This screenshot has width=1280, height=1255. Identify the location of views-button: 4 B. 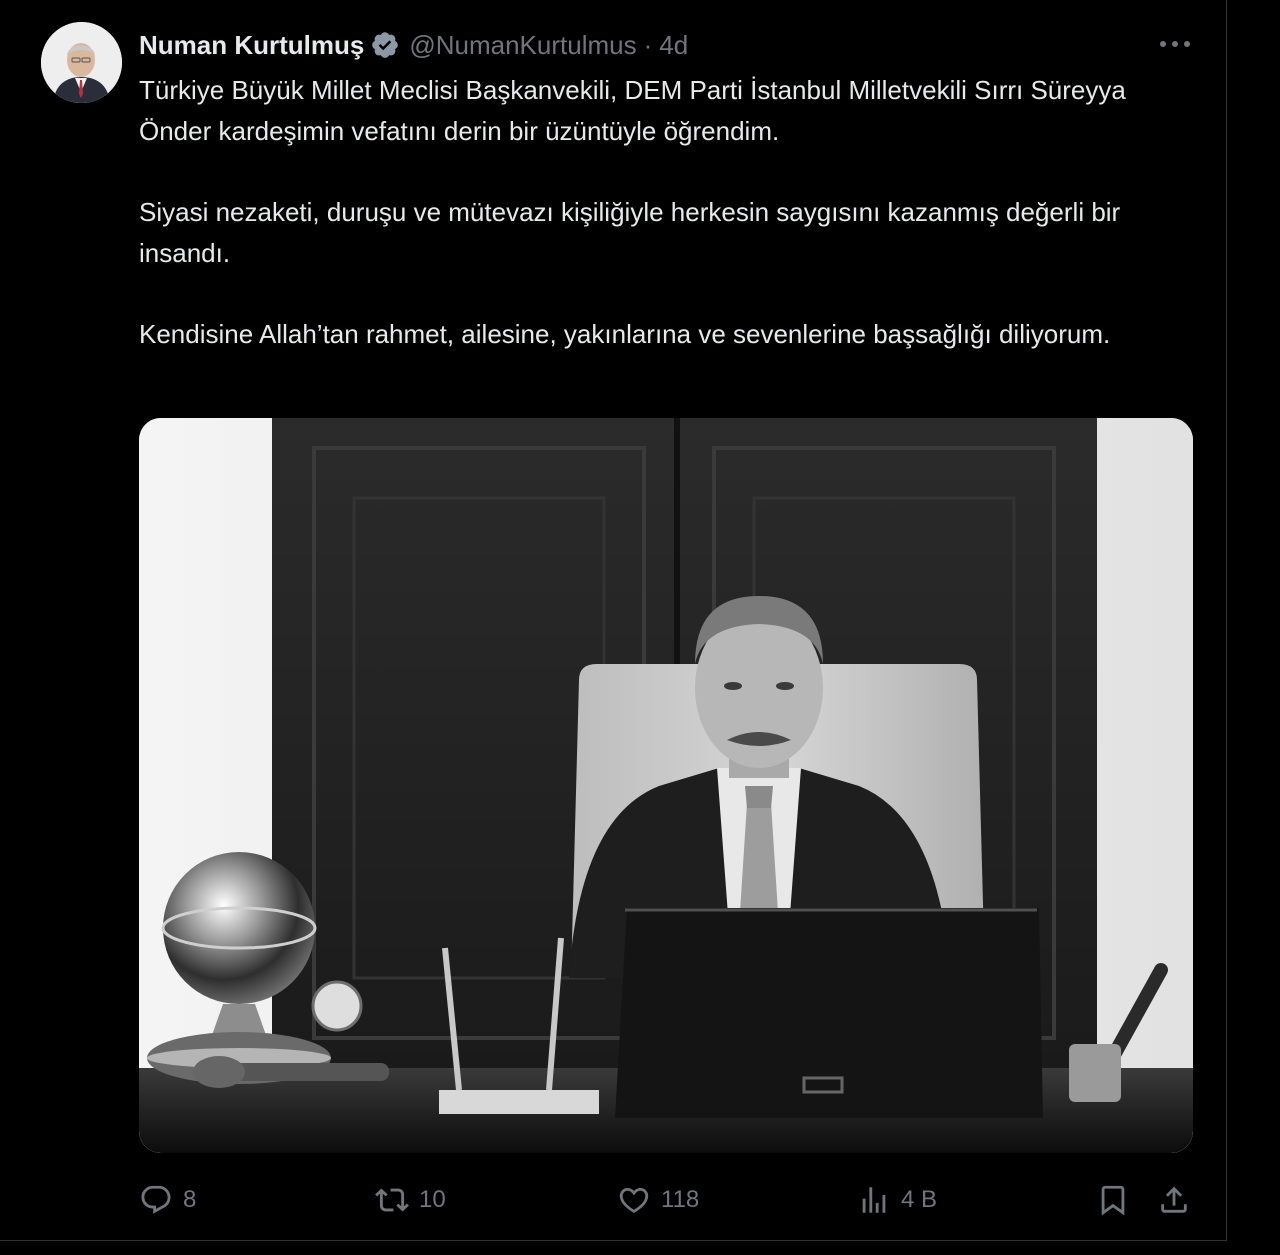
(897, 1200).